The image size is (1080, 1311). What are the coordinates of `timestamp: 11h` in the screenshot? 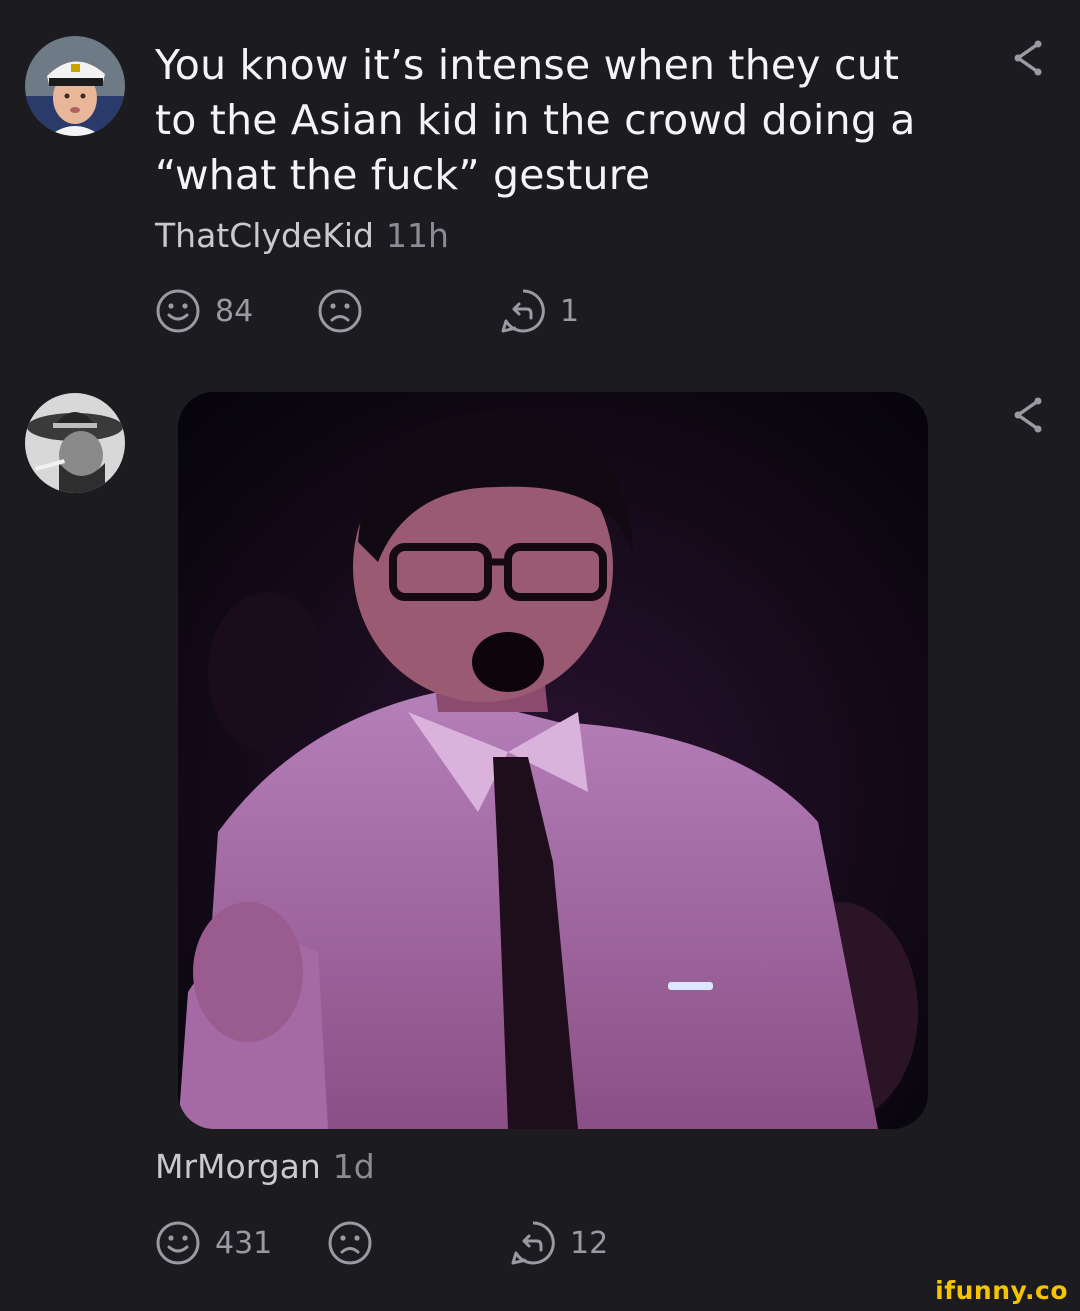 It's located at (417, 235).